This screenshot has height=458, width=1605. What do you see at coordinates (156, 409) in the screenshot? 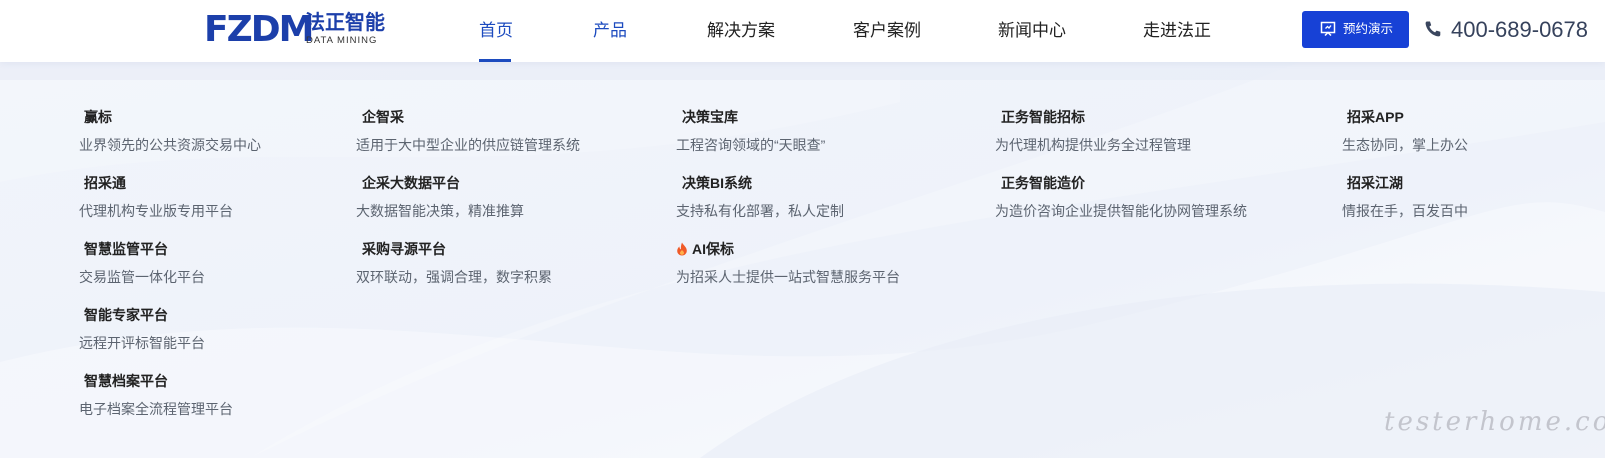
I see `product-desc-archive-platform: 电子档案全流程管理平台` at bounding box center [156, 409].